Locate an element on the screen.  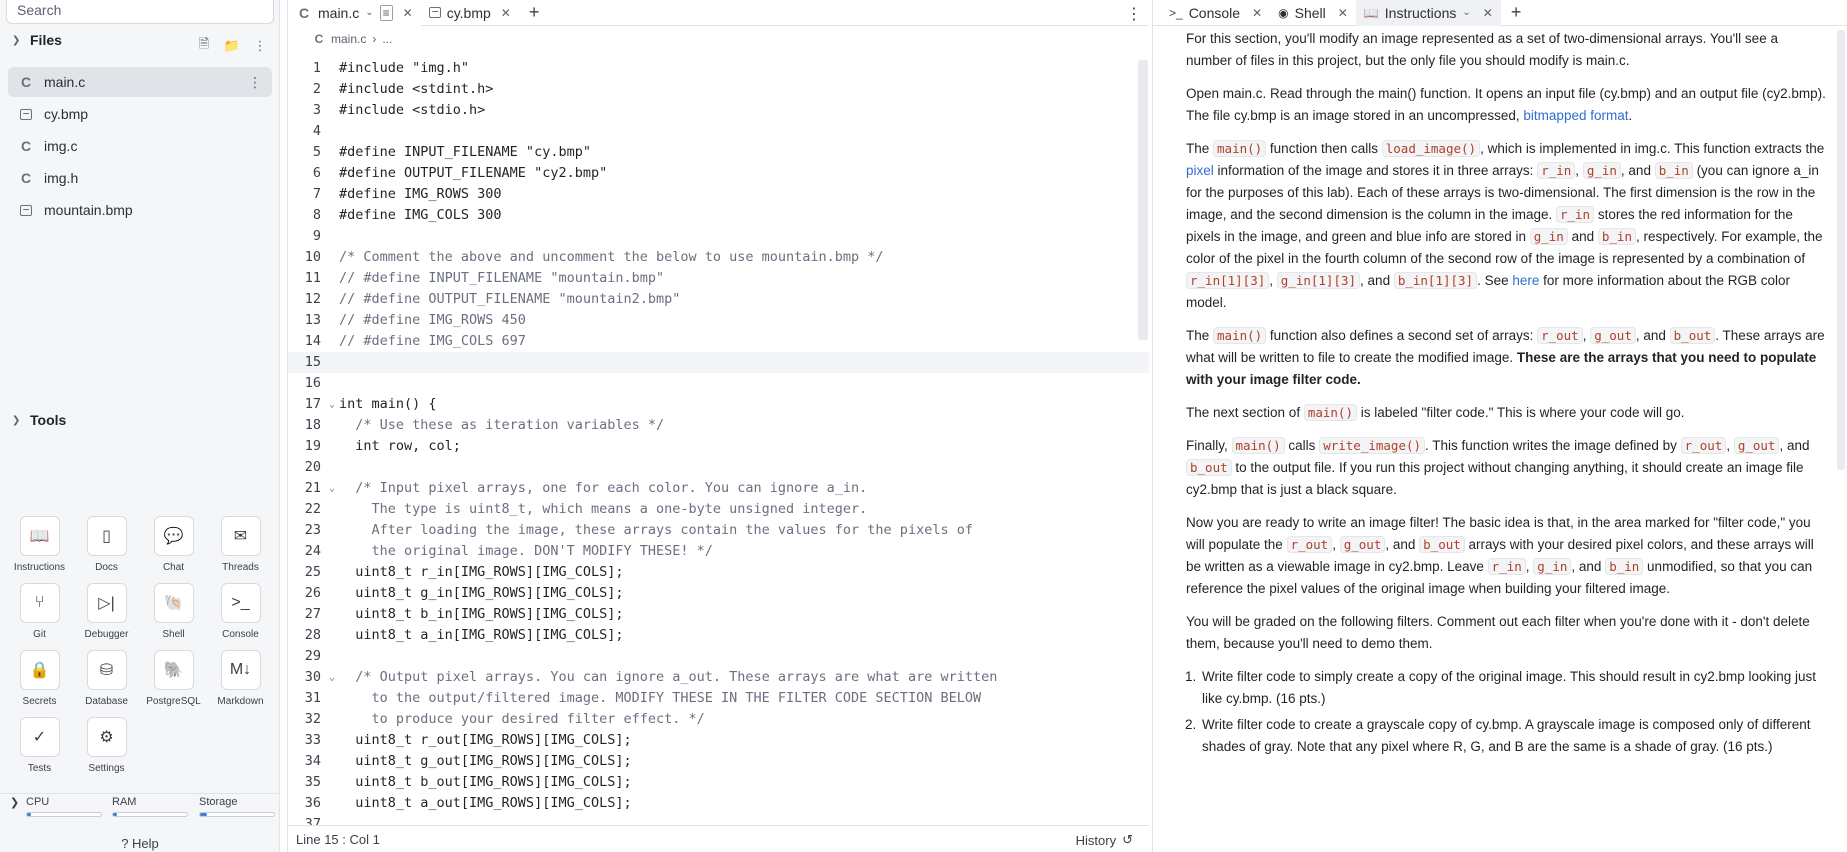
code-line: 20 is located at coordinates (718, 467).